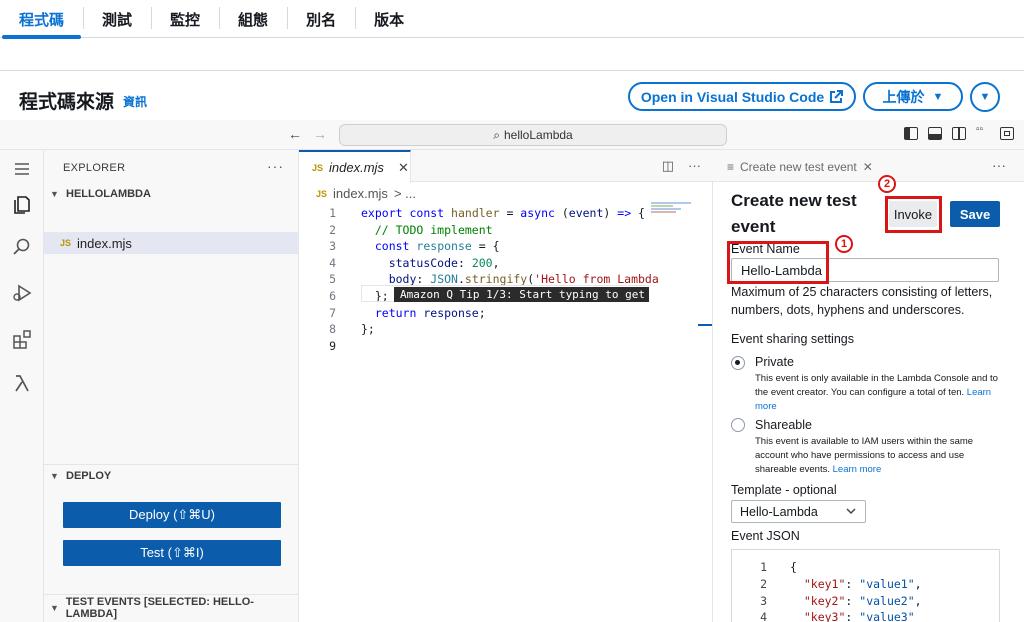 The image size is (1024, 622). I want to click on save-button: Save, so click(975, 214).